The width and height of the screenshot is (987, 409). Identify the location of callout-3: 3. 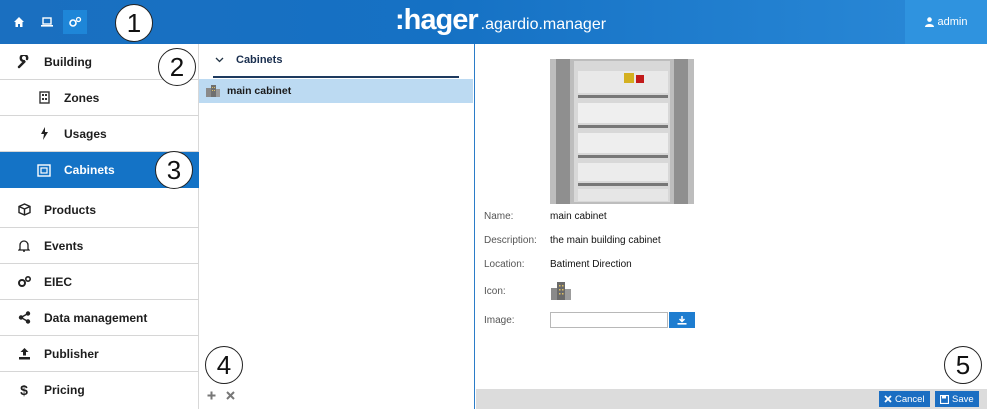
(174, 170).